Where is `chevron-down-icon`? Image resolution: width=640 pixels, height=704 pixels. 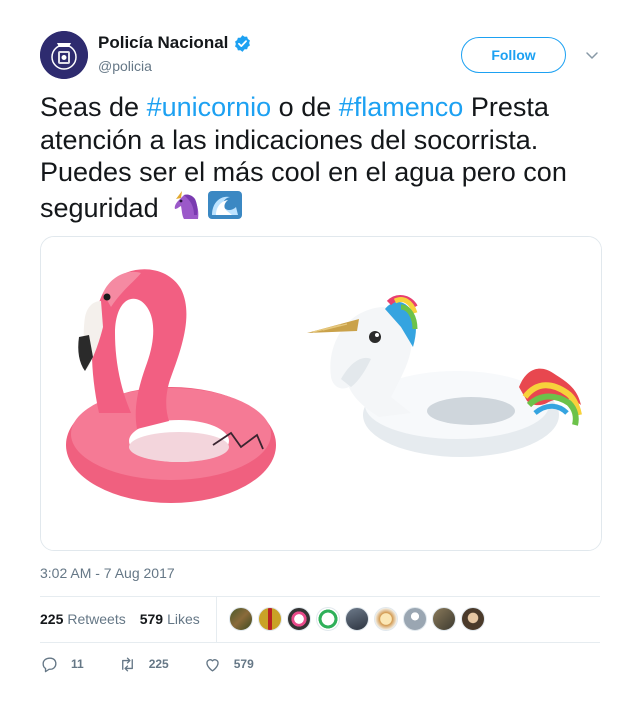 chevron-down-icon is located at coordinates (592, 55).